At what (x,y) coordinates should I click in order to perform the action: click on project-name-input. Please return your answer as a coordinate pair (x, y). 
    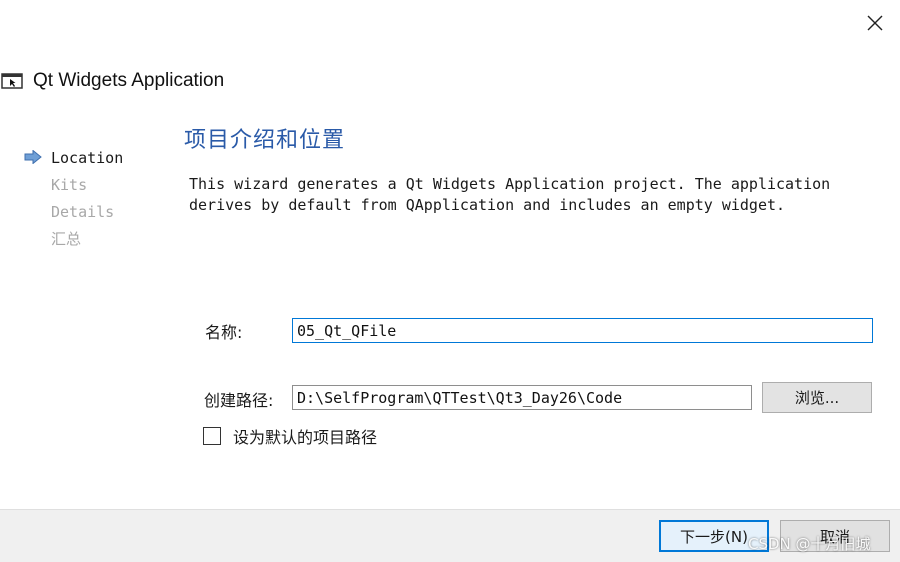
    Looking at the image, I should click on (582, 330).